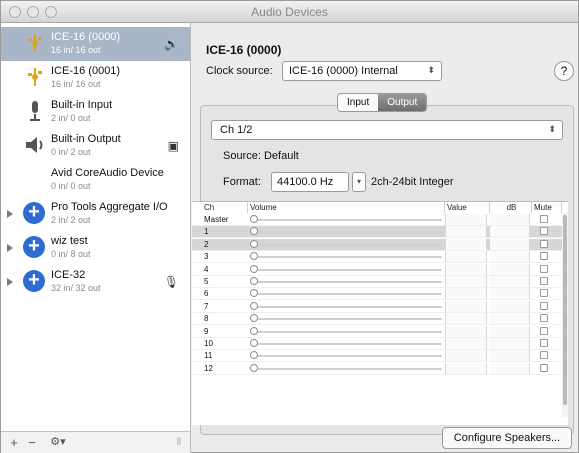 This screenshot has height=453, width=579. Describe the element at coordinates (343, 71) in the screenshot. I see `clock-source-value: ICE-16 (0000) Internal` at that location.